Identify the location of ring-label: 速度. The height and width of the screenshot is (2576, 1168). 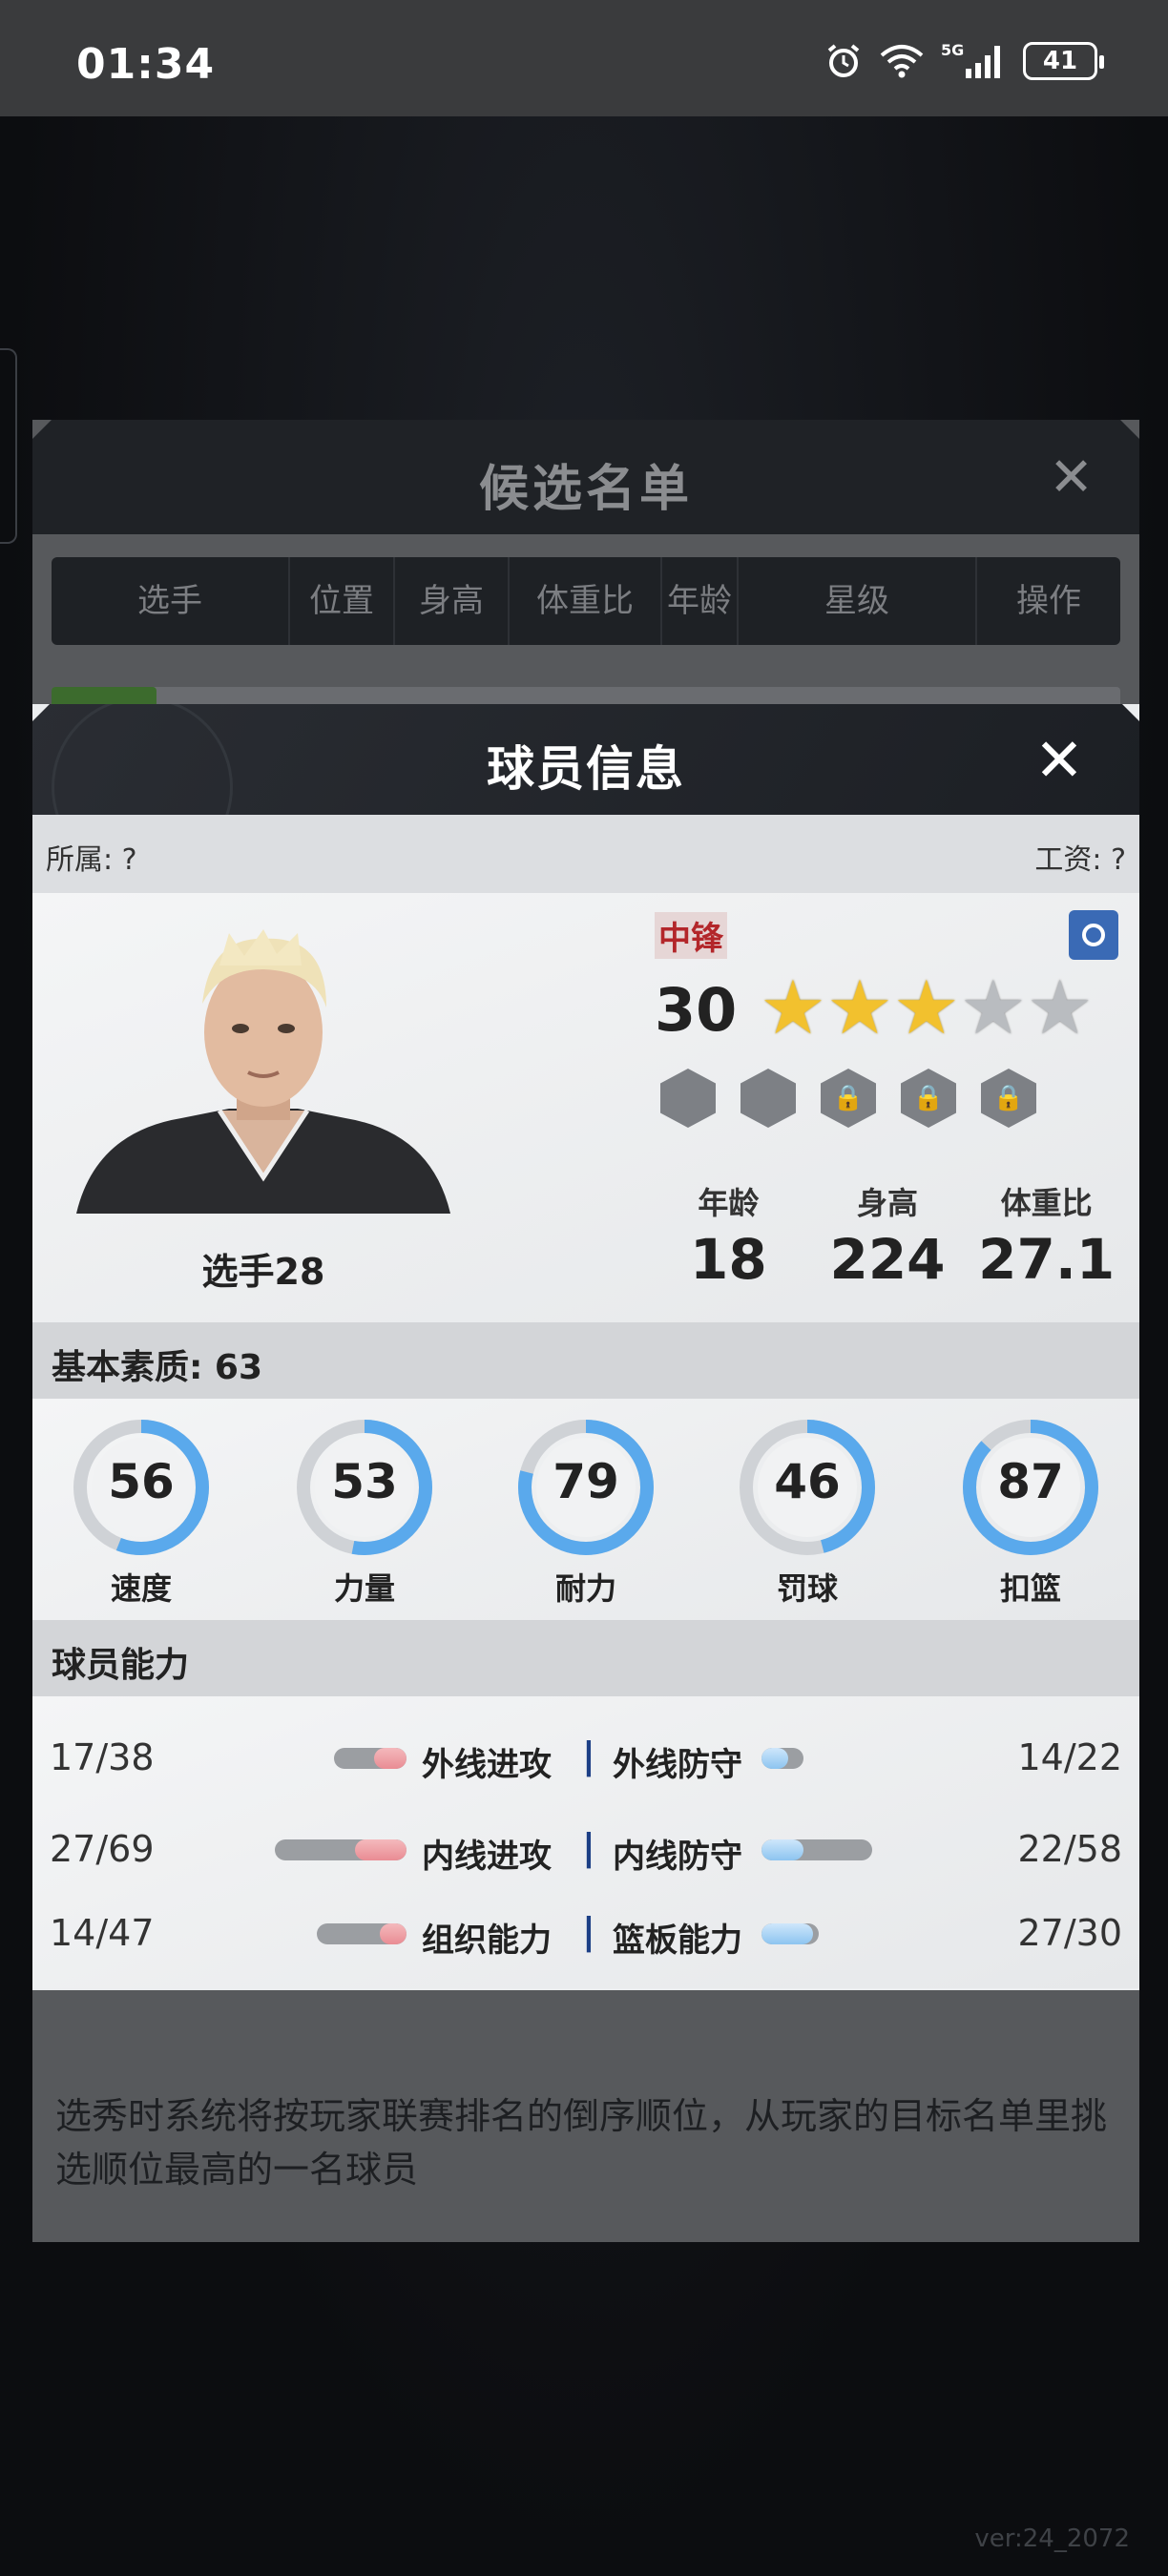
(141, 1588).